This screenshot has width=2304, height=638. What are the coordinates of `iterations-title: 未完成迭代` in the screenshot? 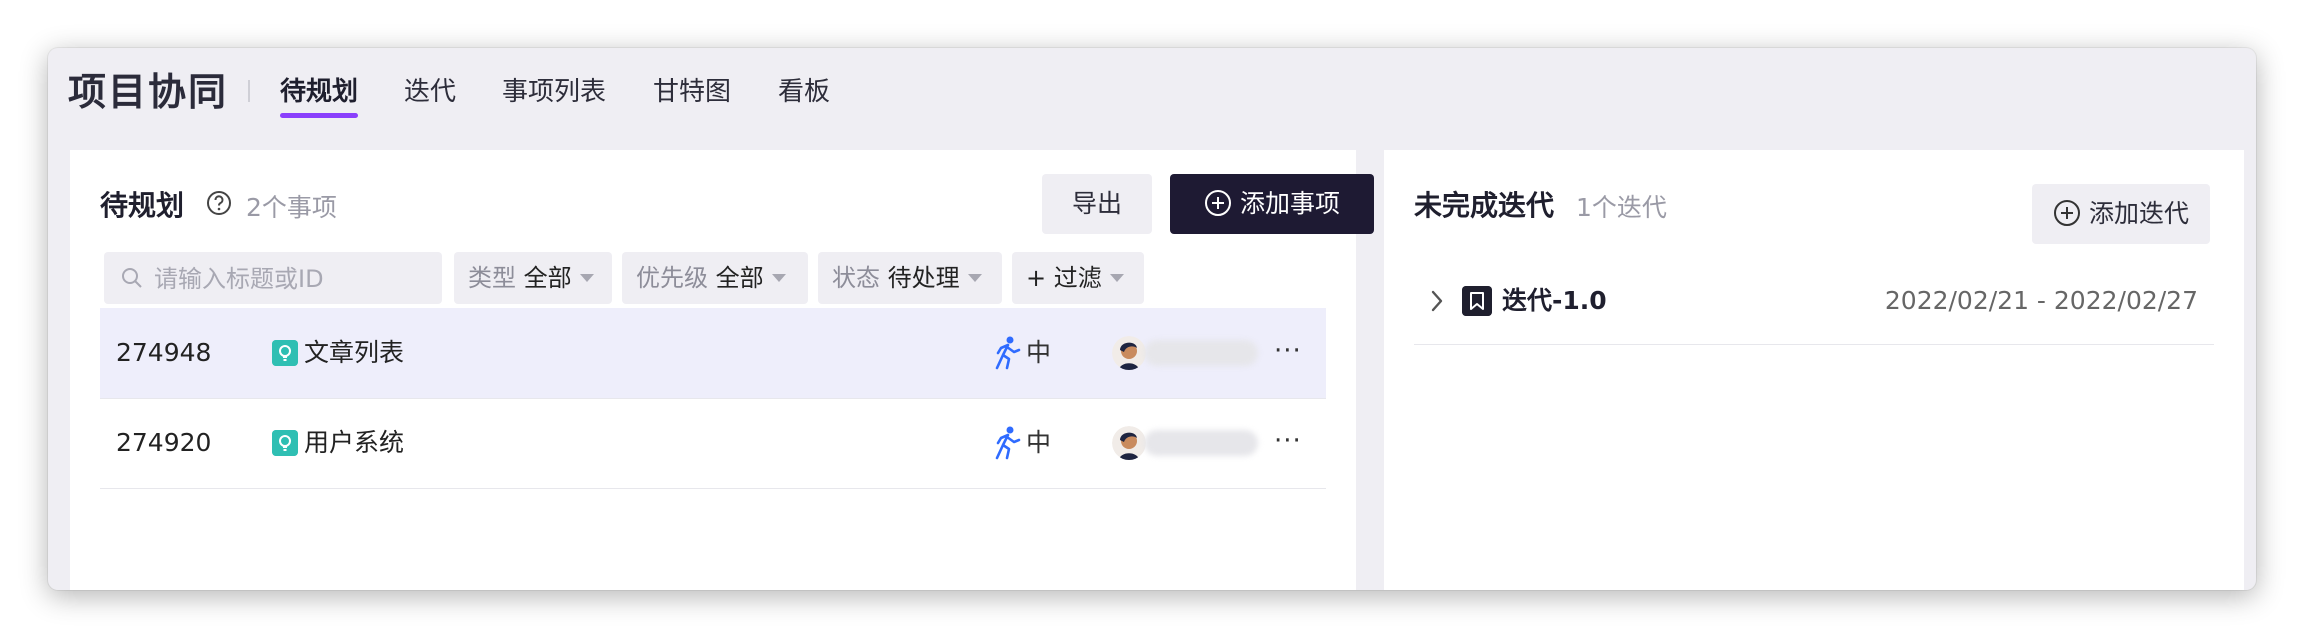 It's located at (1484, 205).